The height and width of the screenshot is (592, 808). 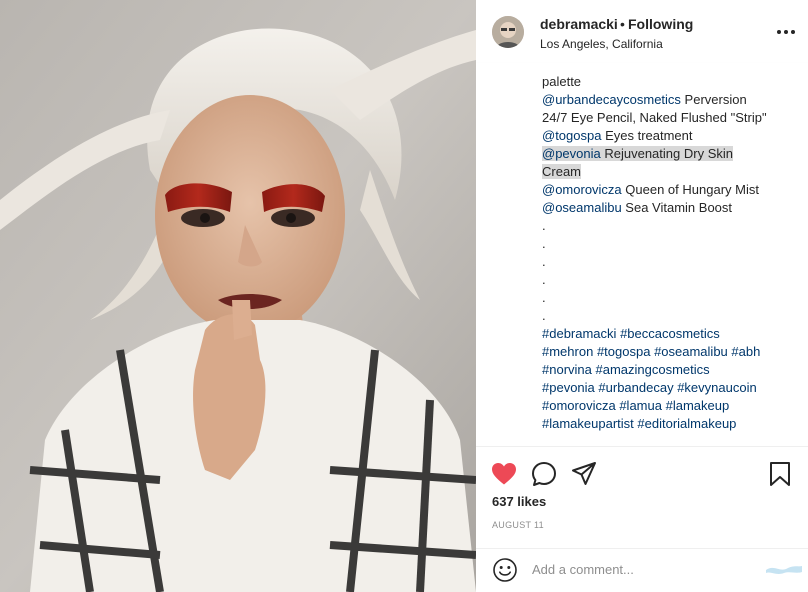 I want to click on more-horizontal-icon, so click(x=786, y=32).